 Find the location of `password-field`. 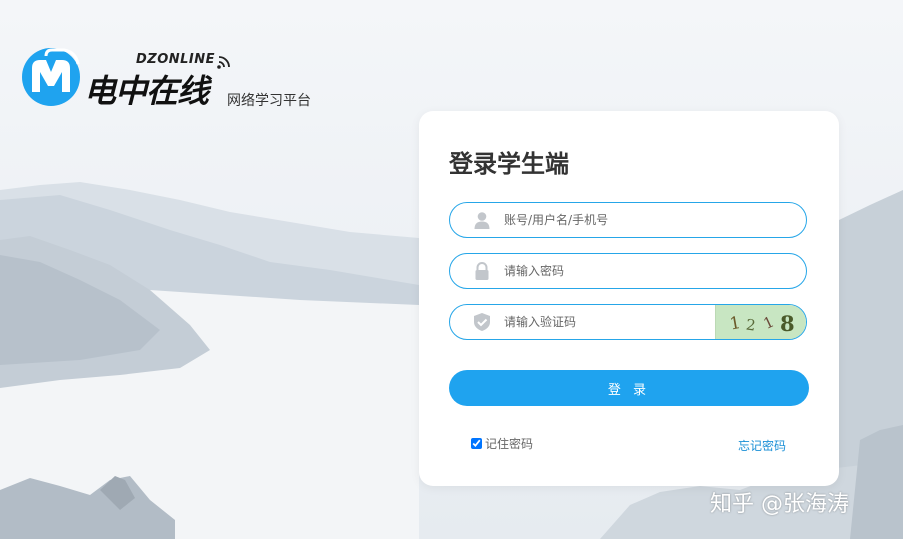

password-field is located at coordinates (628, 271).